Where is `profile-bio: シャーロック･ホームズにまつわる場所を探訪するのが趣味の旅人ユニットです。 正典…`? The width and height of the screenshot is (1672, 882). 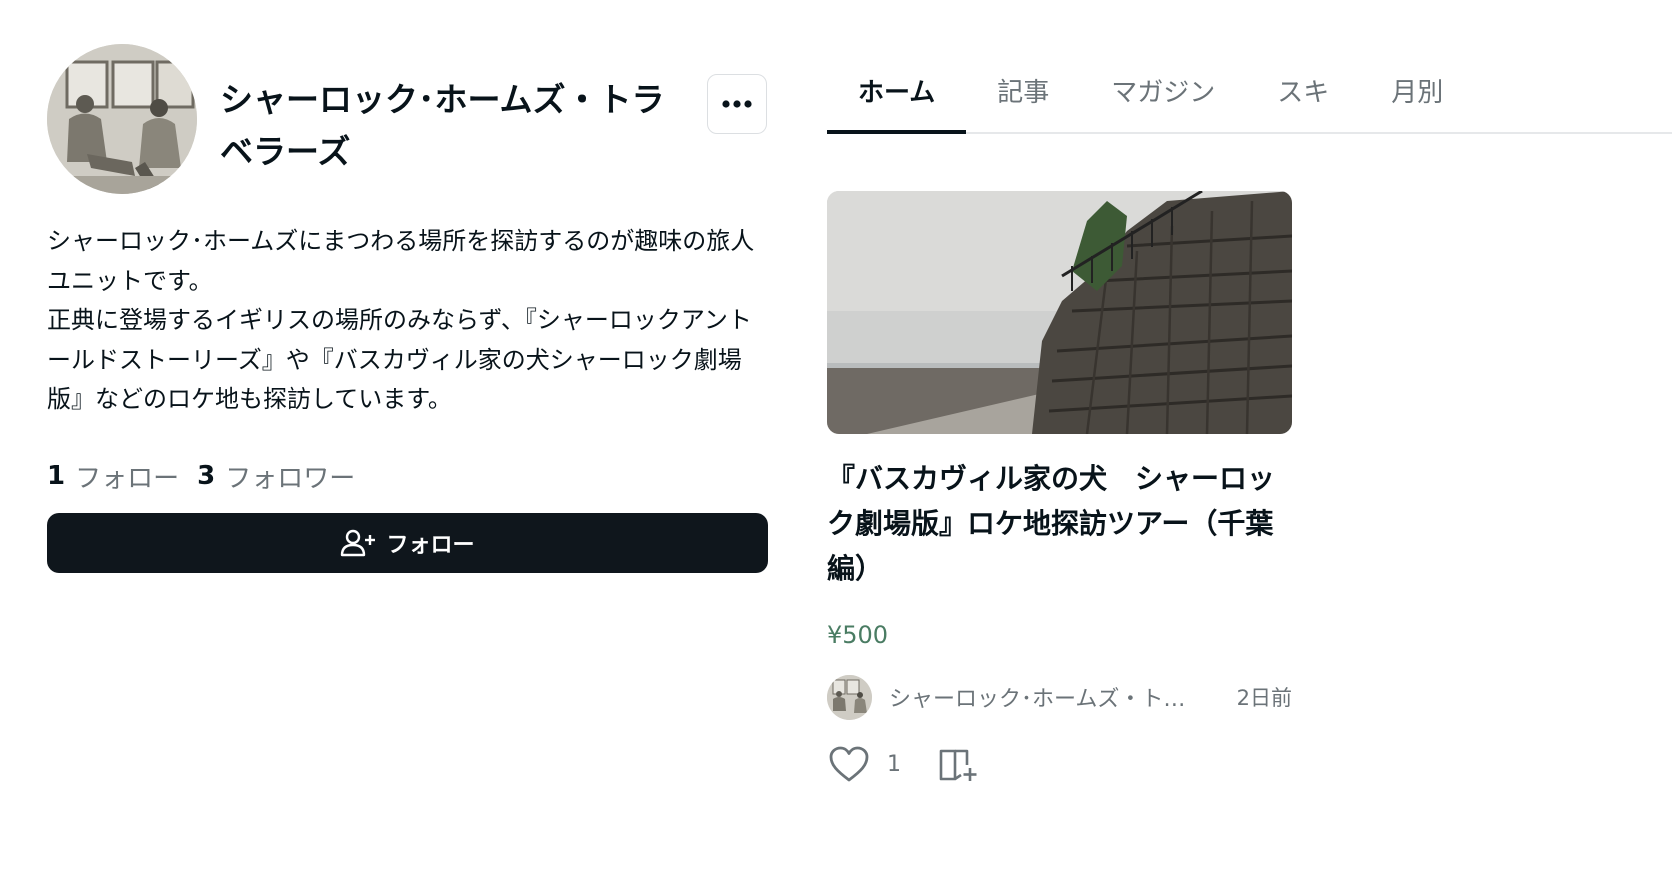
profile-bio: シャーロック･ホームズにまつわる場所を探訪するのが趣味の旅人ユニットです。 正典… is located at coordinates (401, 320).